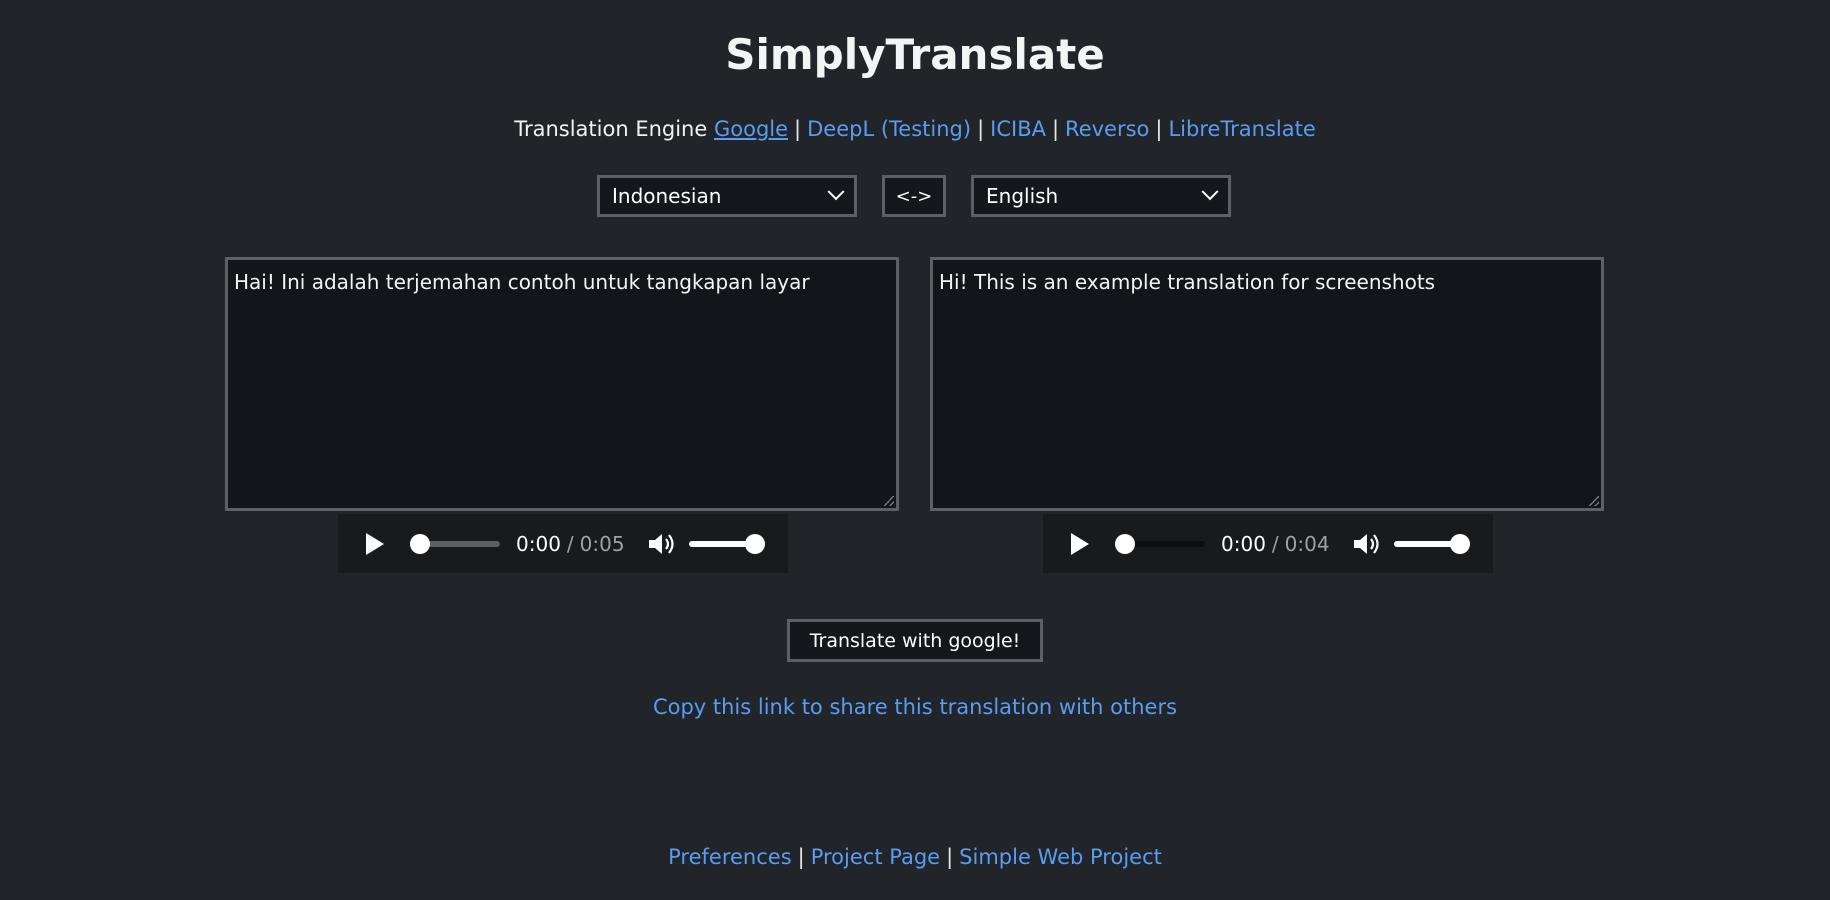 Image resolution: width=1830 pixels, height=900 pixels. What do you see at coordinates (1307, 543) in the screenshot?
I see `duration: 0:04` at bounding box center [1307, 543].